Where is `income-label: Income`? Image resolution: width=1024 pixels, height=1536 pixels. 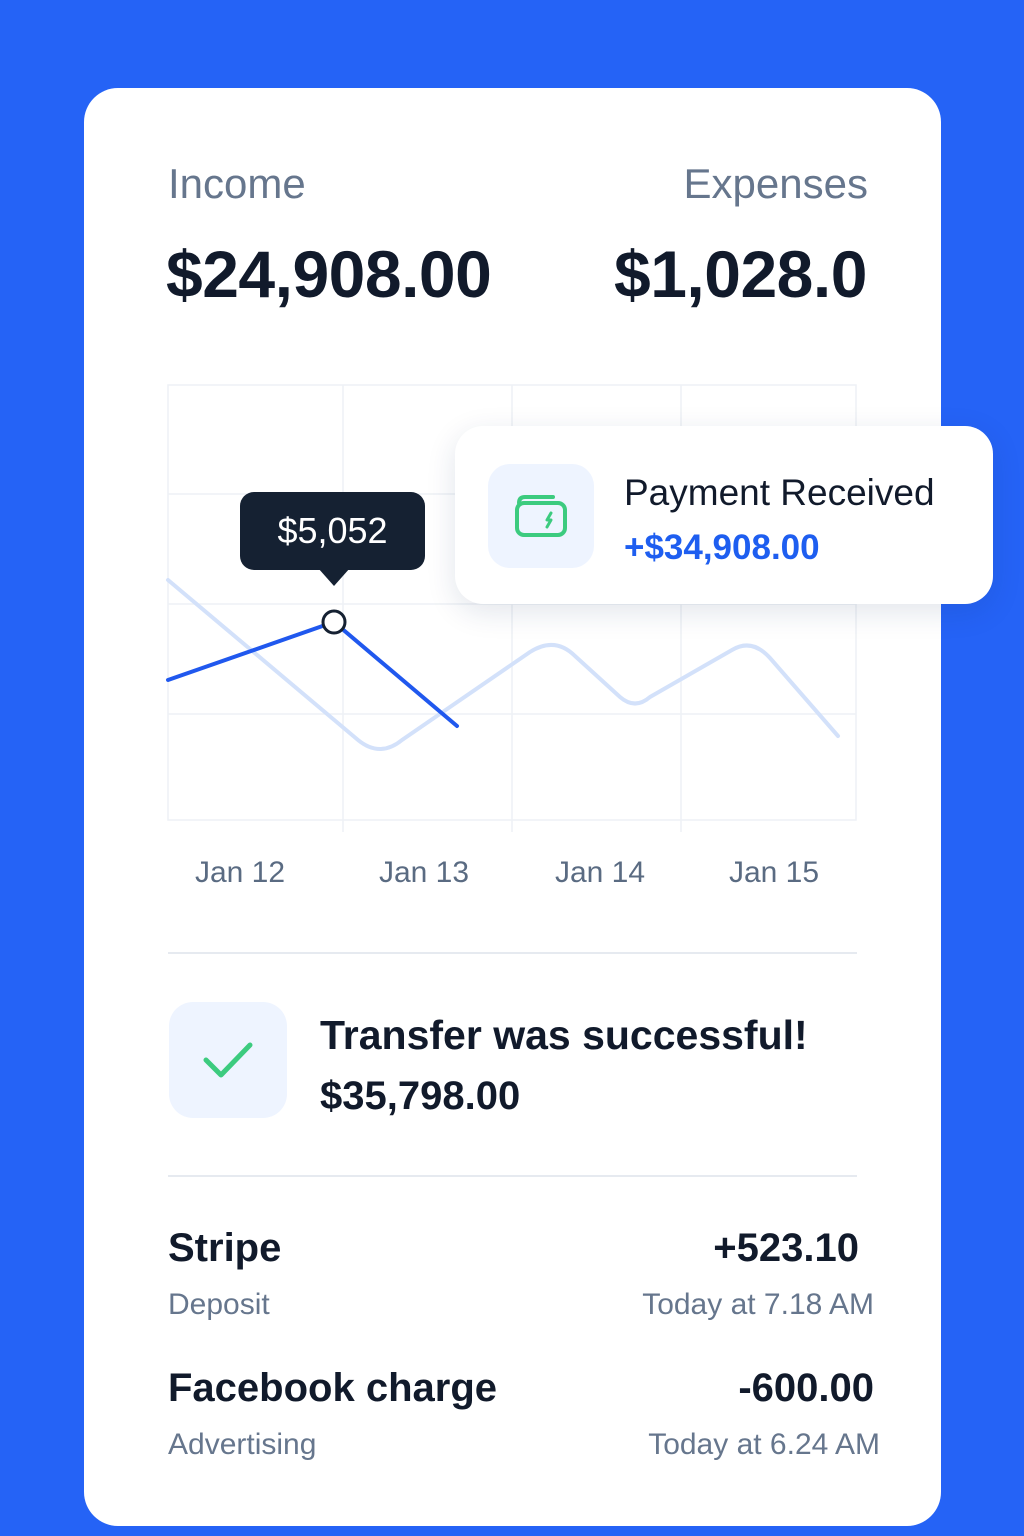
income-label: Income is located at coordinates (237, 183).